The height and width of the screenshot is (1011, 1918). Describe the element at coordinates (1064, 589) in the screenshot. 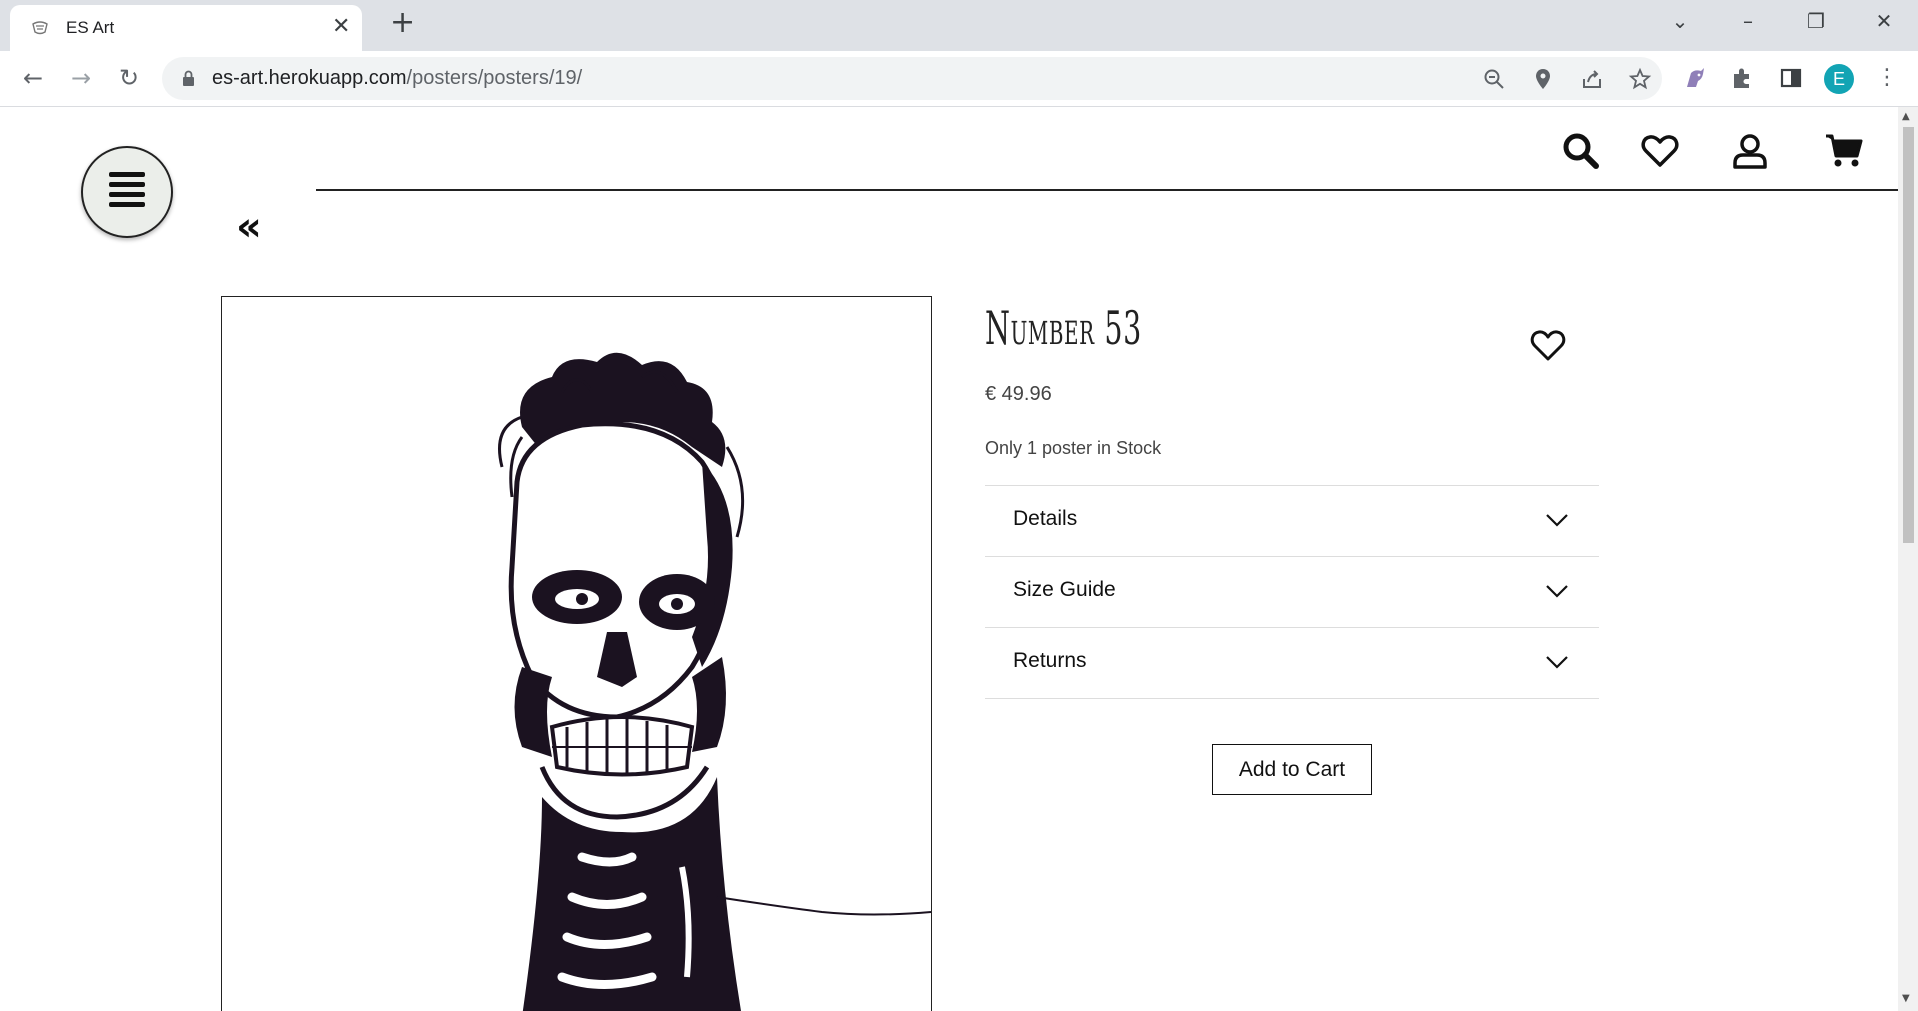

I see `accordion-label: Size Guide` at that location.